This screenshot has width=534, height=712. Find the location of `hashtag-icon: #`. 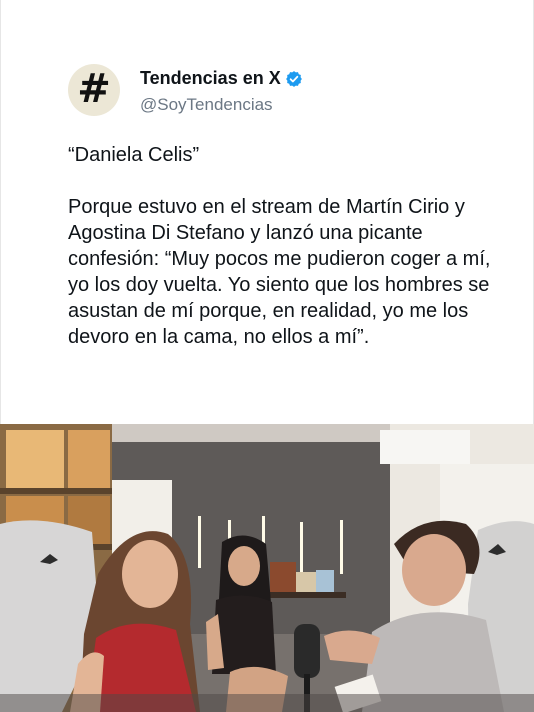

hashtag-icon: # is located at coordinates (94, 89).